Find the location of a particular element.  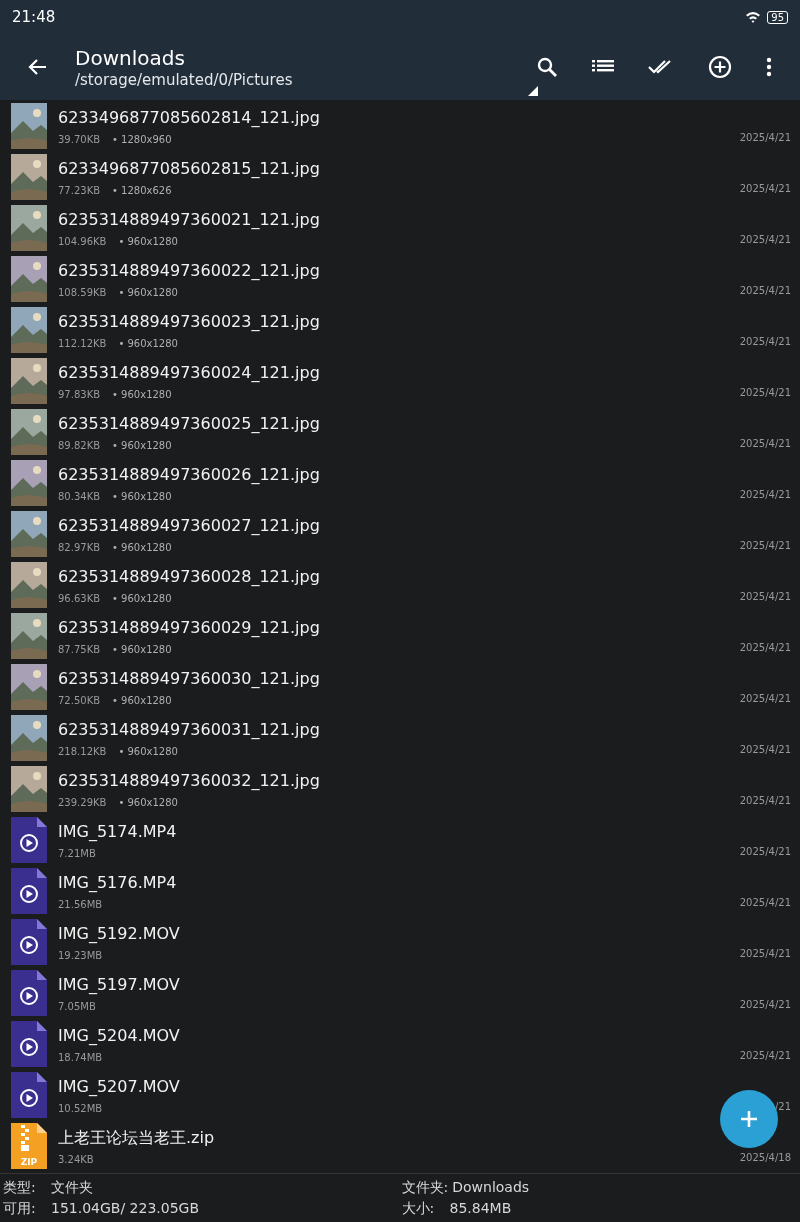

file-name: 上老王论坛当老王.zip is located at coordinates (136, 1137).